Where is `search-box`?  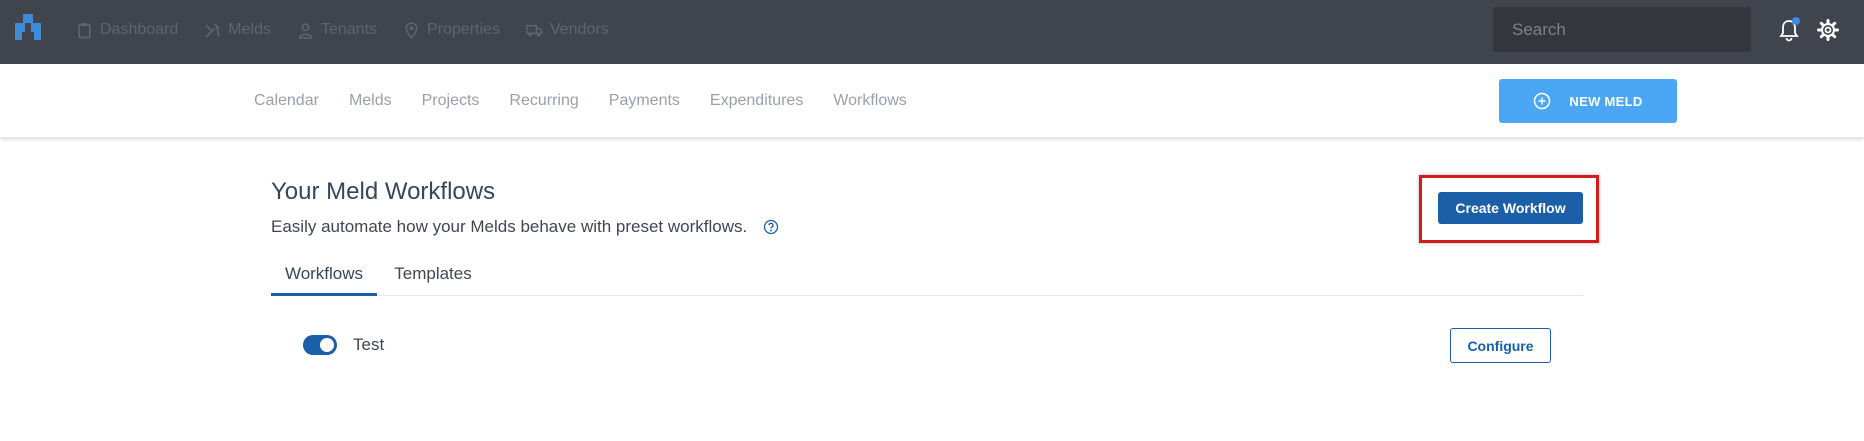
search-box is located at coordinates (1622, 29).